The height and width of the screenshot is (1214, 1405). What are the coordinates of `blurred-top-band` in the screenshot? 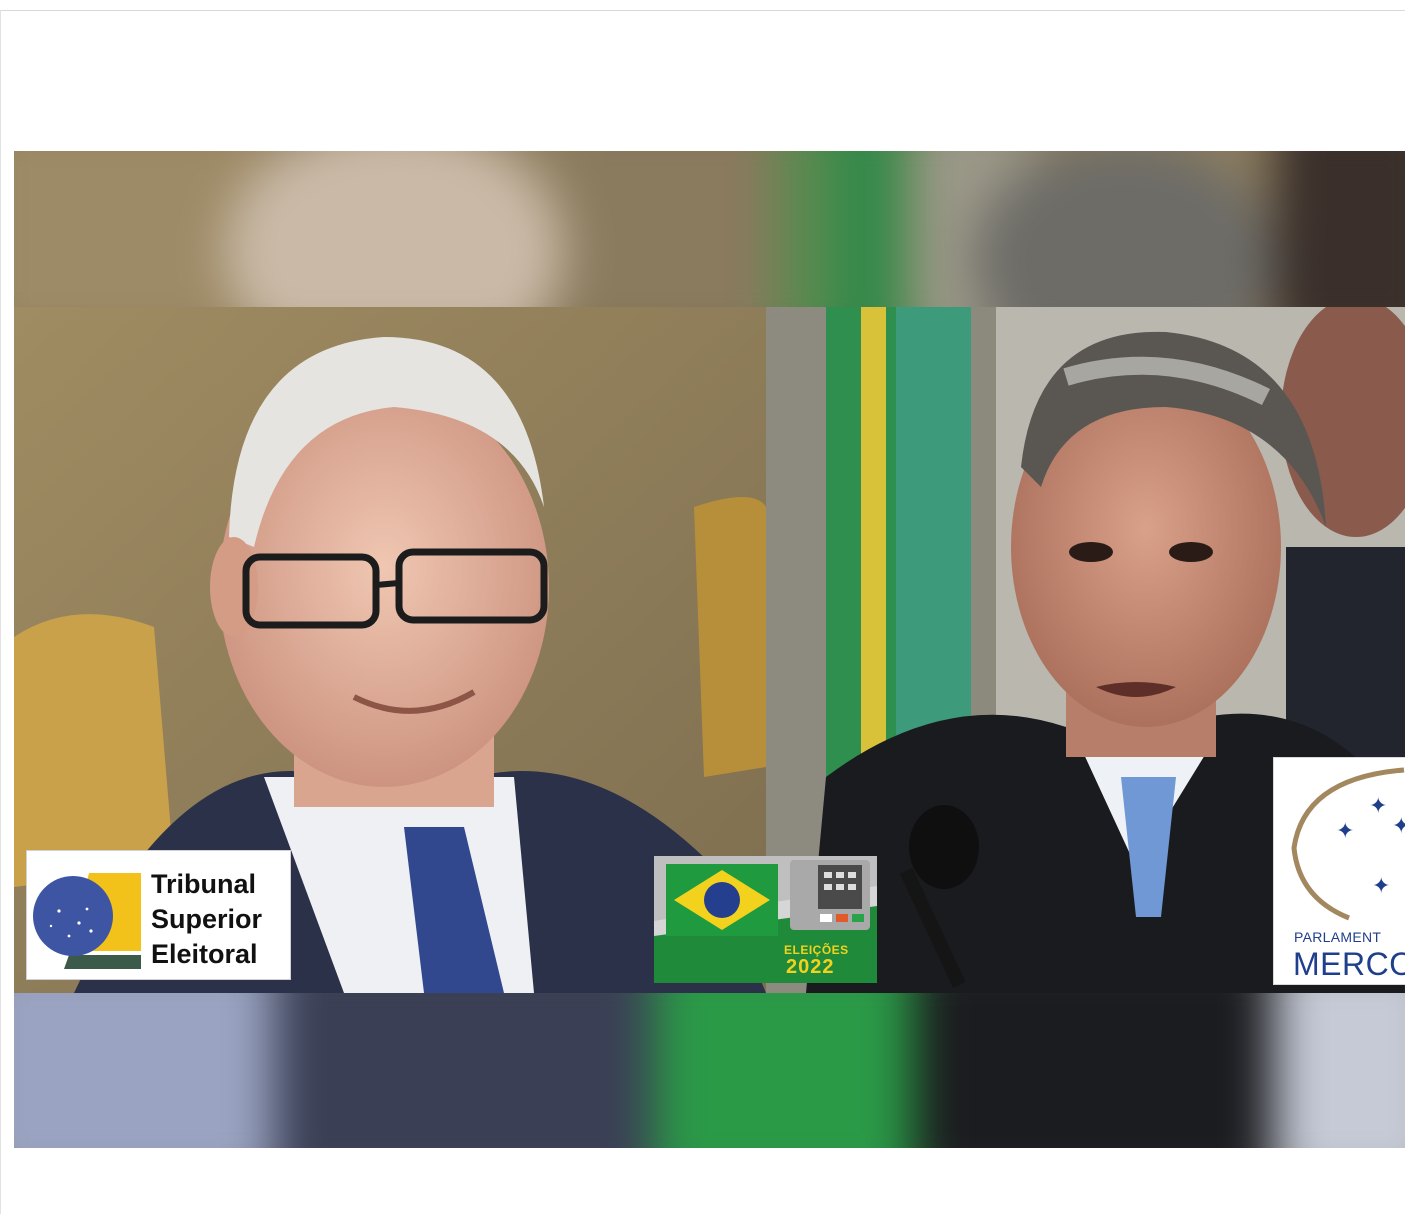 It's located at (709, 229).